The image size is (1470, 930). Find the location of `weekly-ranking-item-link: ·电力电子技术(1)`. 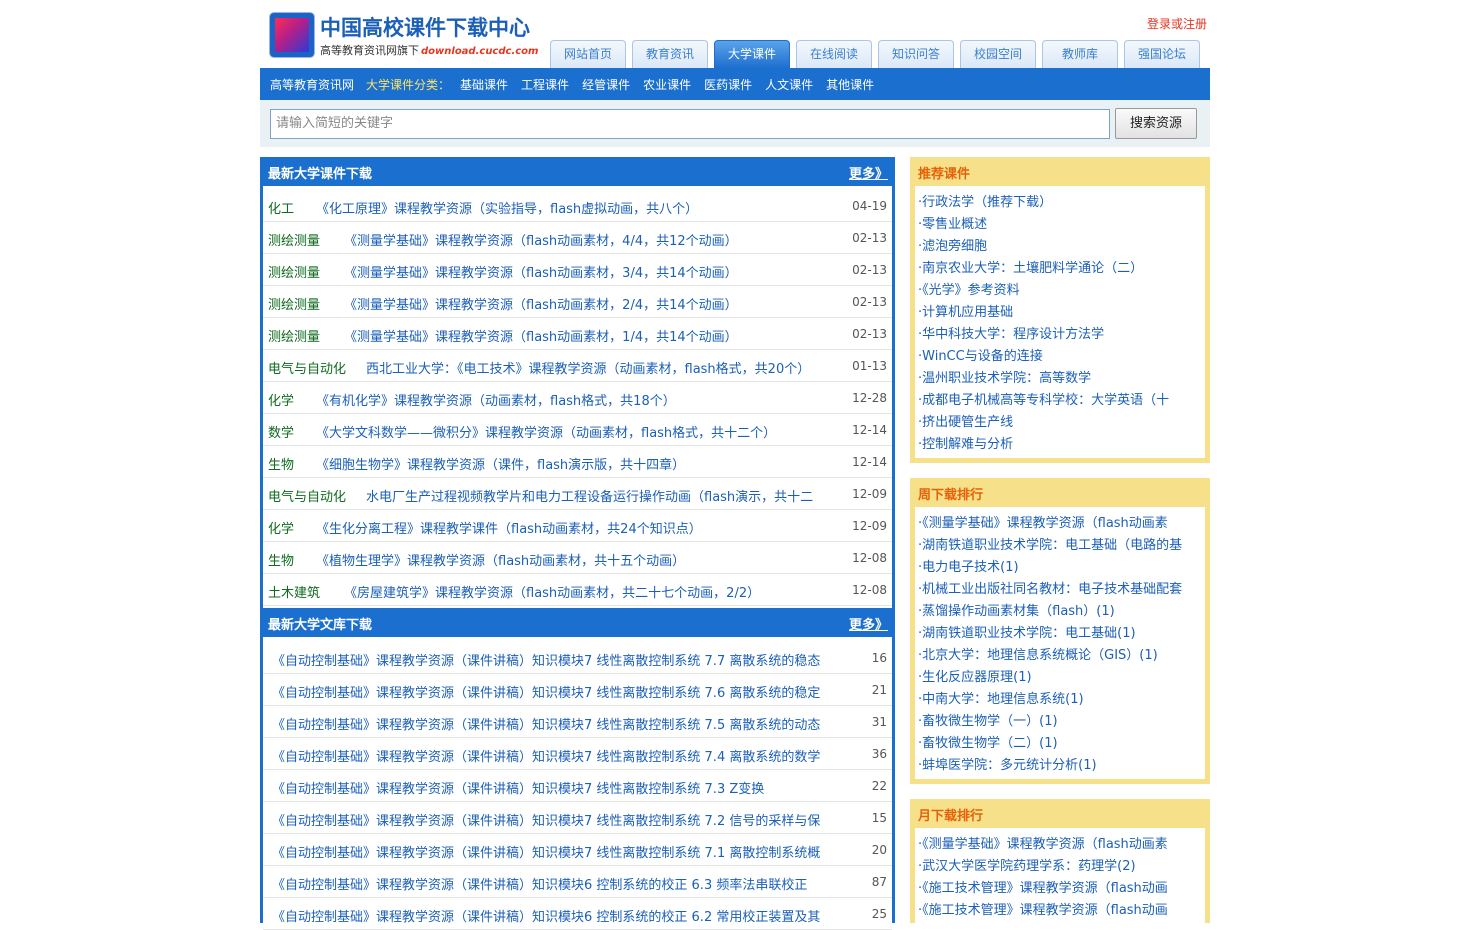

weekly-ranking-item-link: ·电力电子技术(1) is located at coordinates (1061, 568).